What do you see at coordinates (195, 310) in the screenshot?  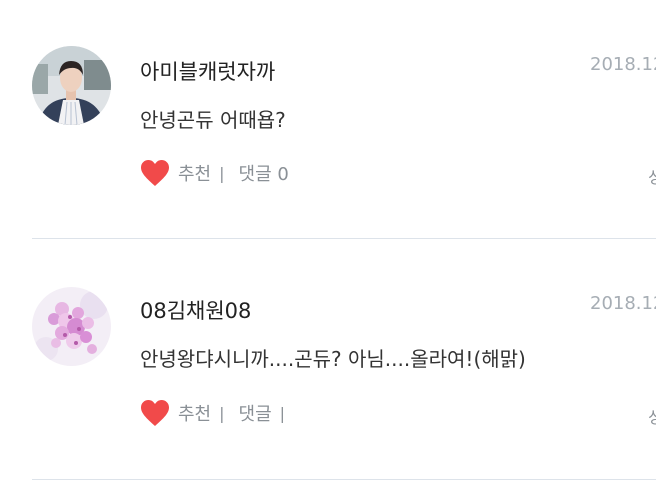 I see `comment-author: 08김채원08` at bounding box center [195, 310].